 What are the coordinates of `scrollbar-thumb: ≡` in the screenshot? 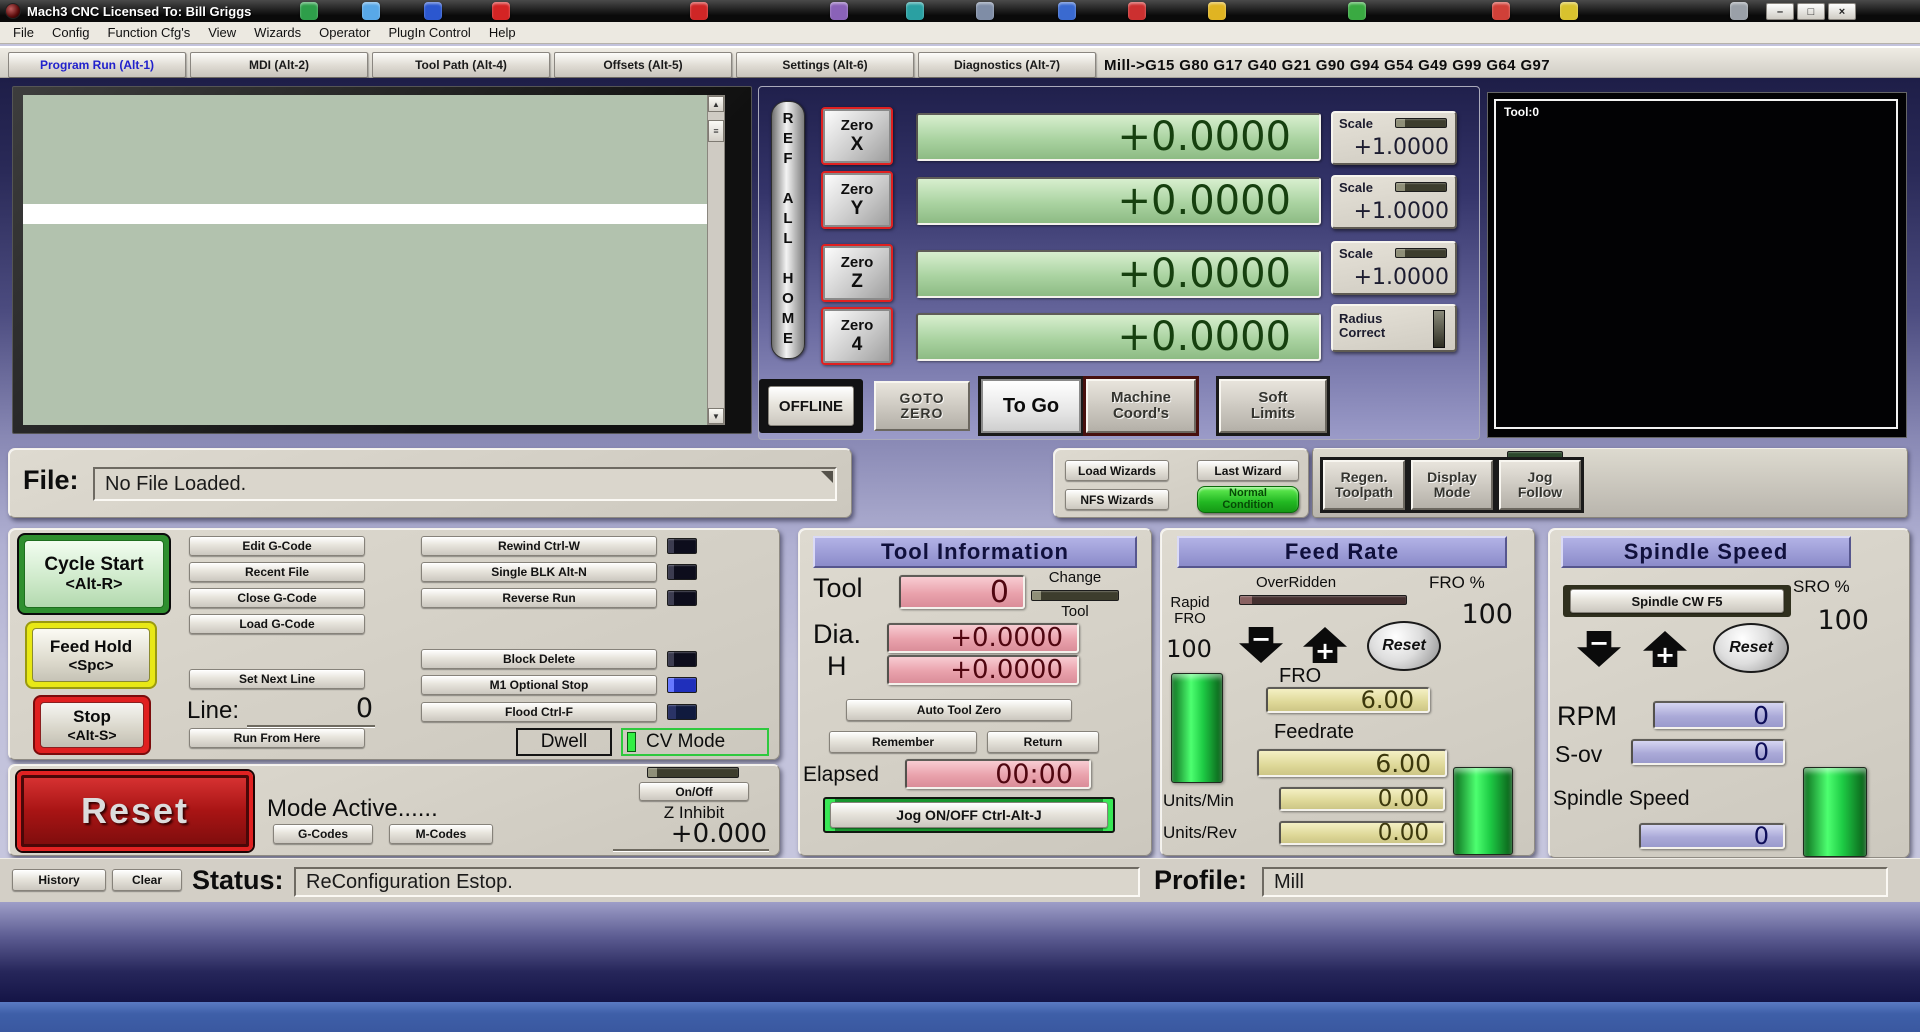 It's located at (716, 131).